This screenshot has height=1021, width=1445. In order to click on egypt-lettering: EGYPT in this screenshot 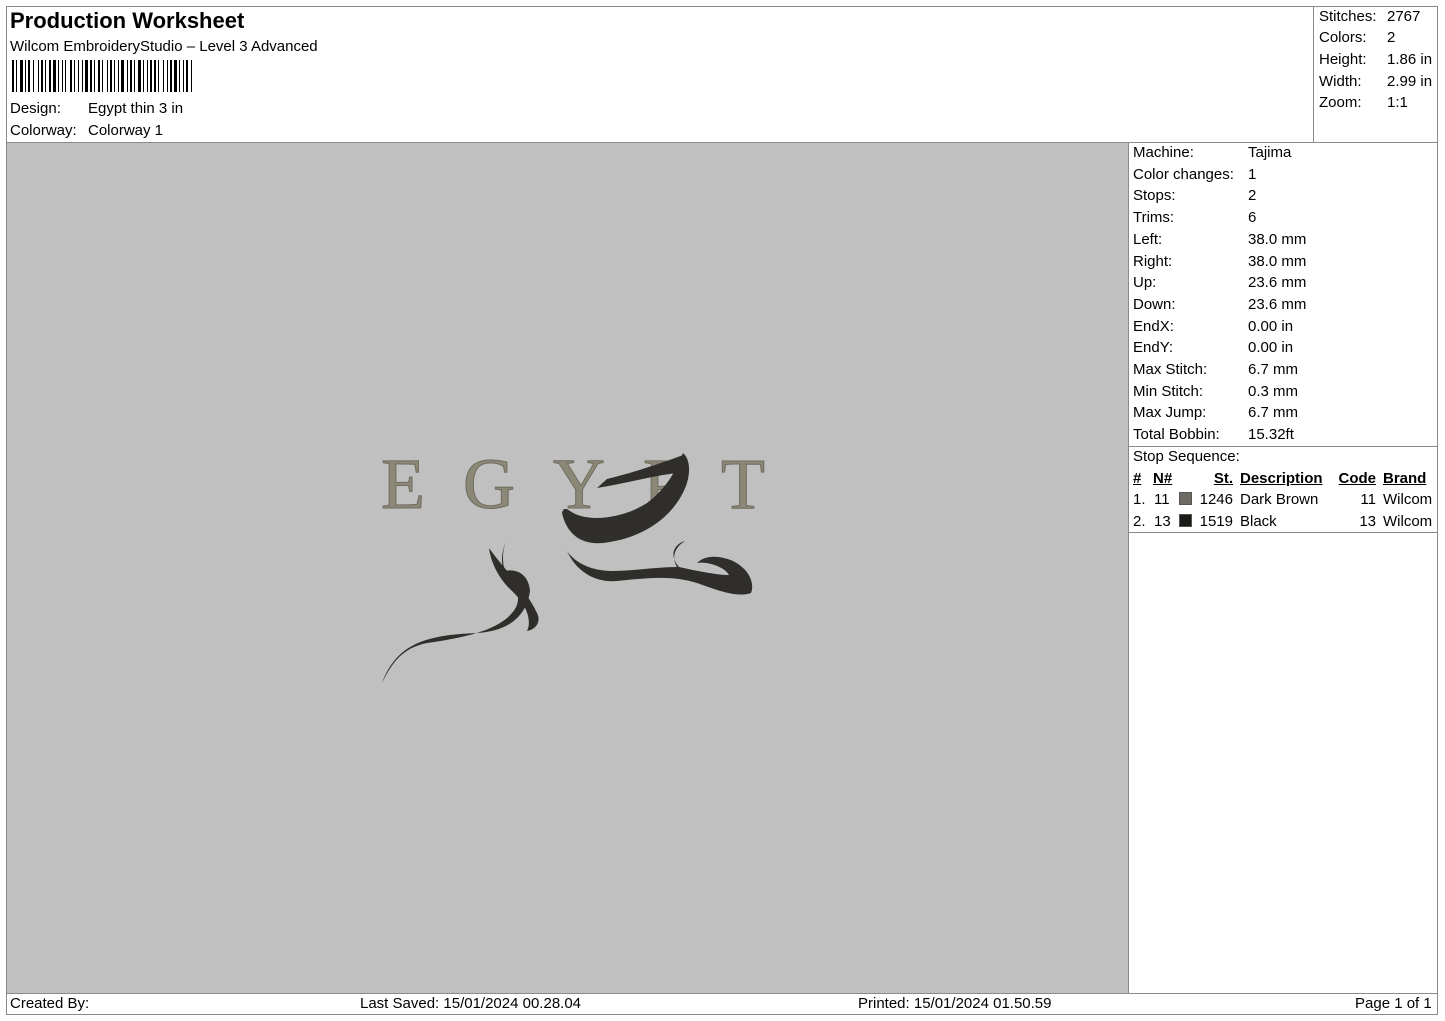, I will do `click(592, 484)`.